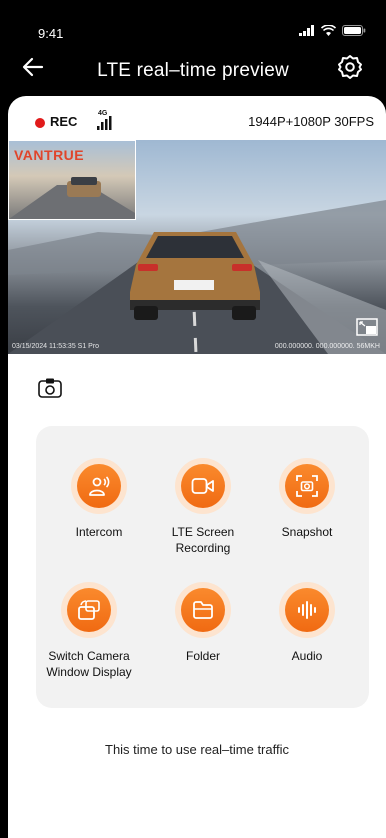 The height and width of the screenshot is (838, 386). I want to click on switch-camera-circle, so click(89, 610).